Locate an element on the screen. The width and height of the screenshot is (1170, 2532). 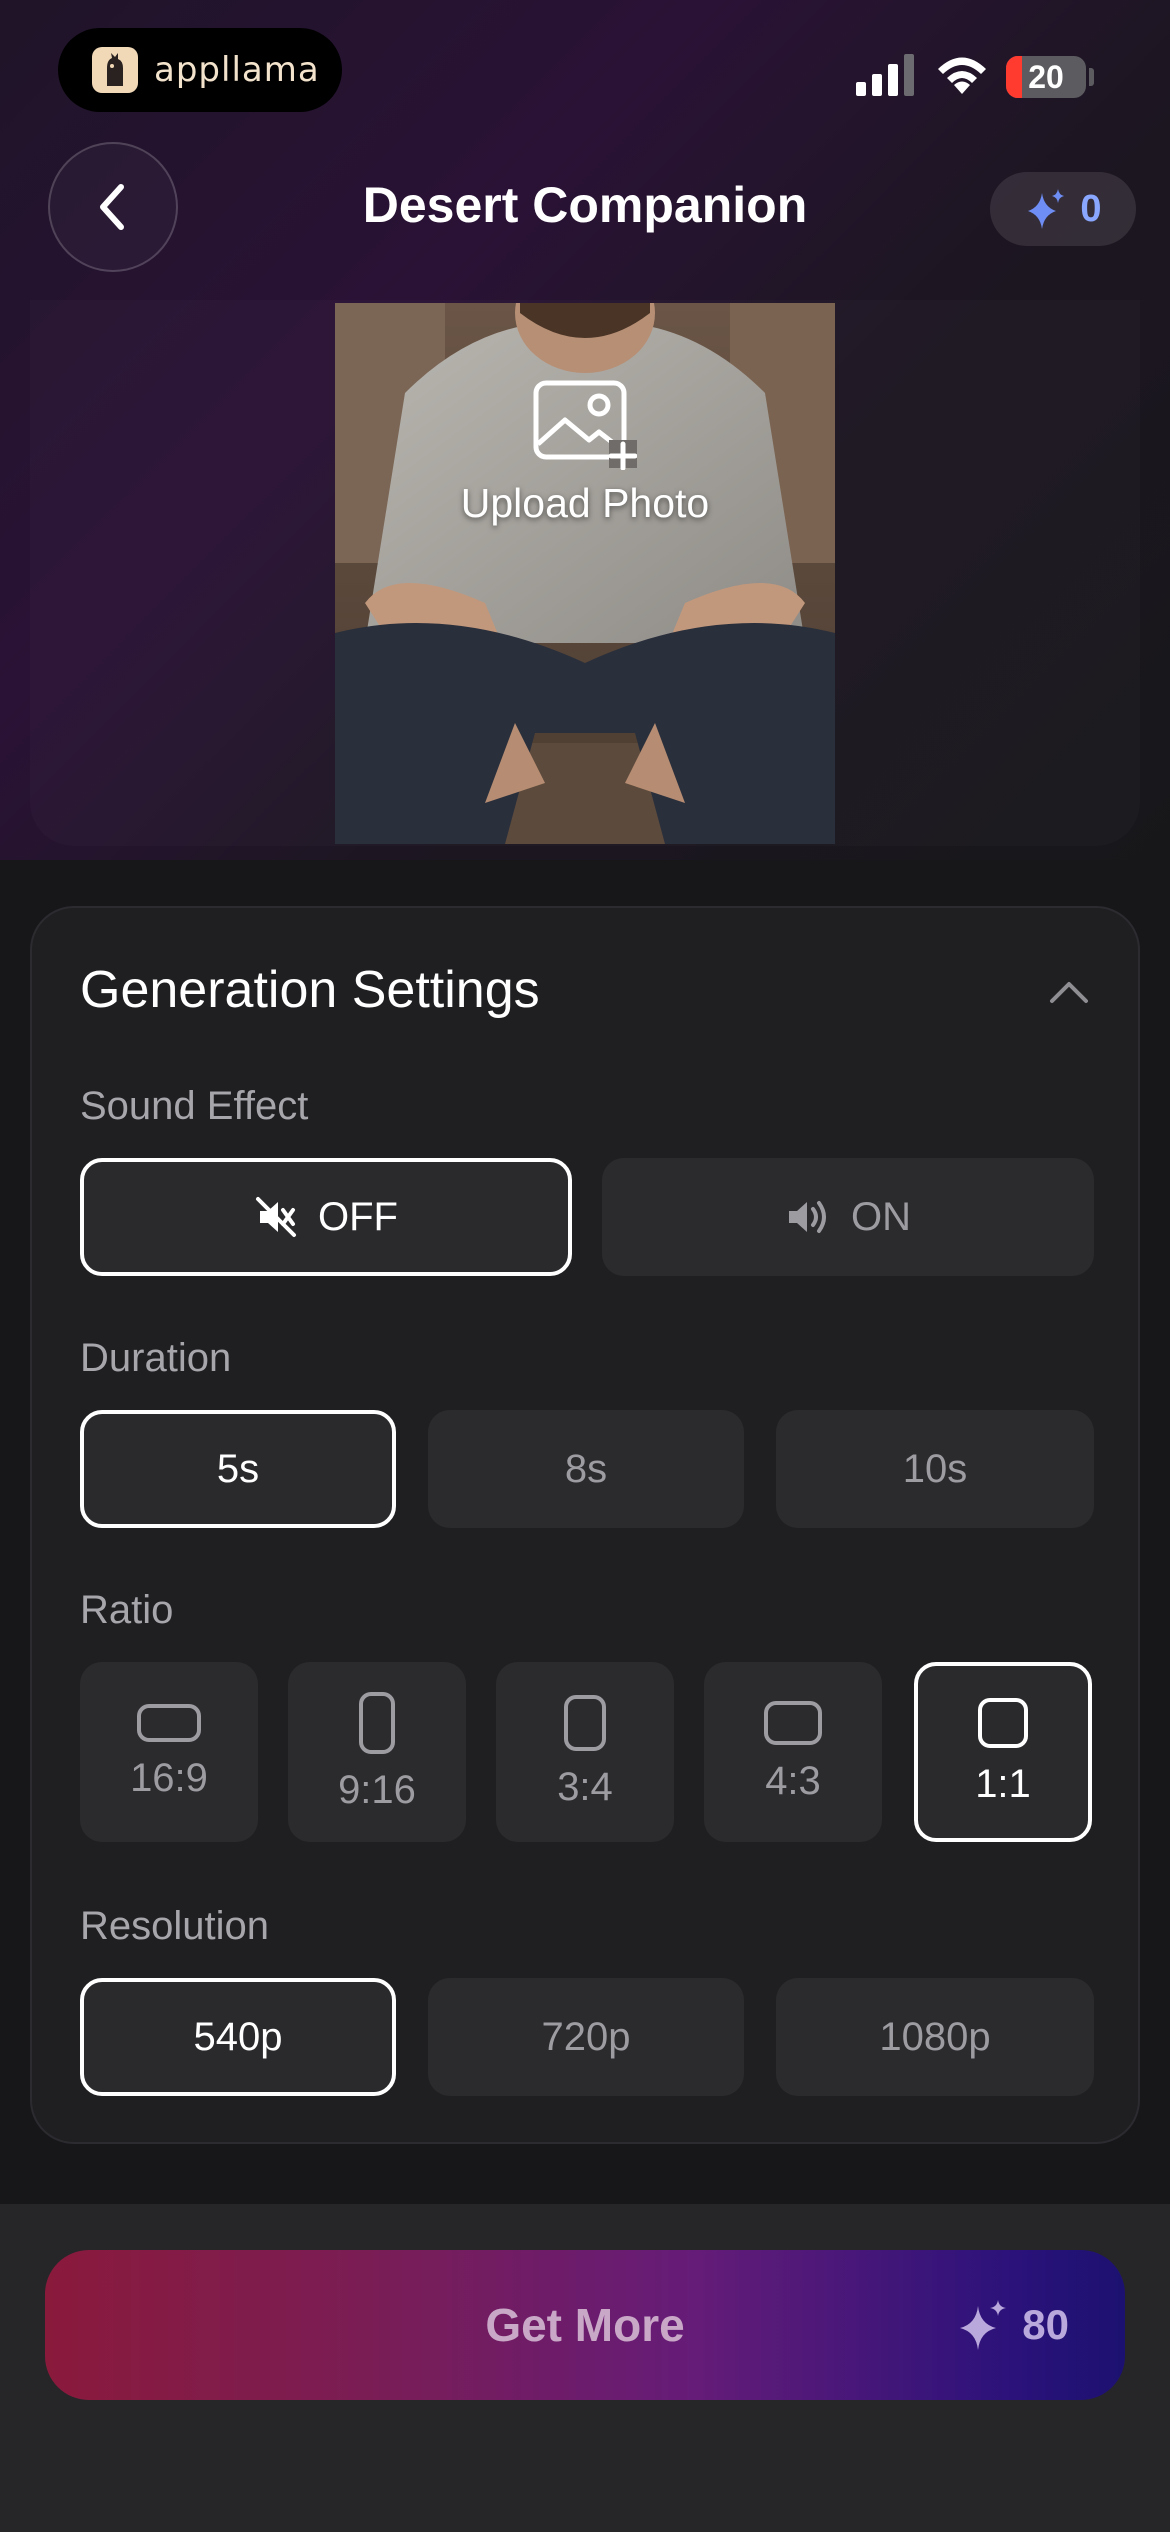
add-image-icon is located at coordinates (585, 425).